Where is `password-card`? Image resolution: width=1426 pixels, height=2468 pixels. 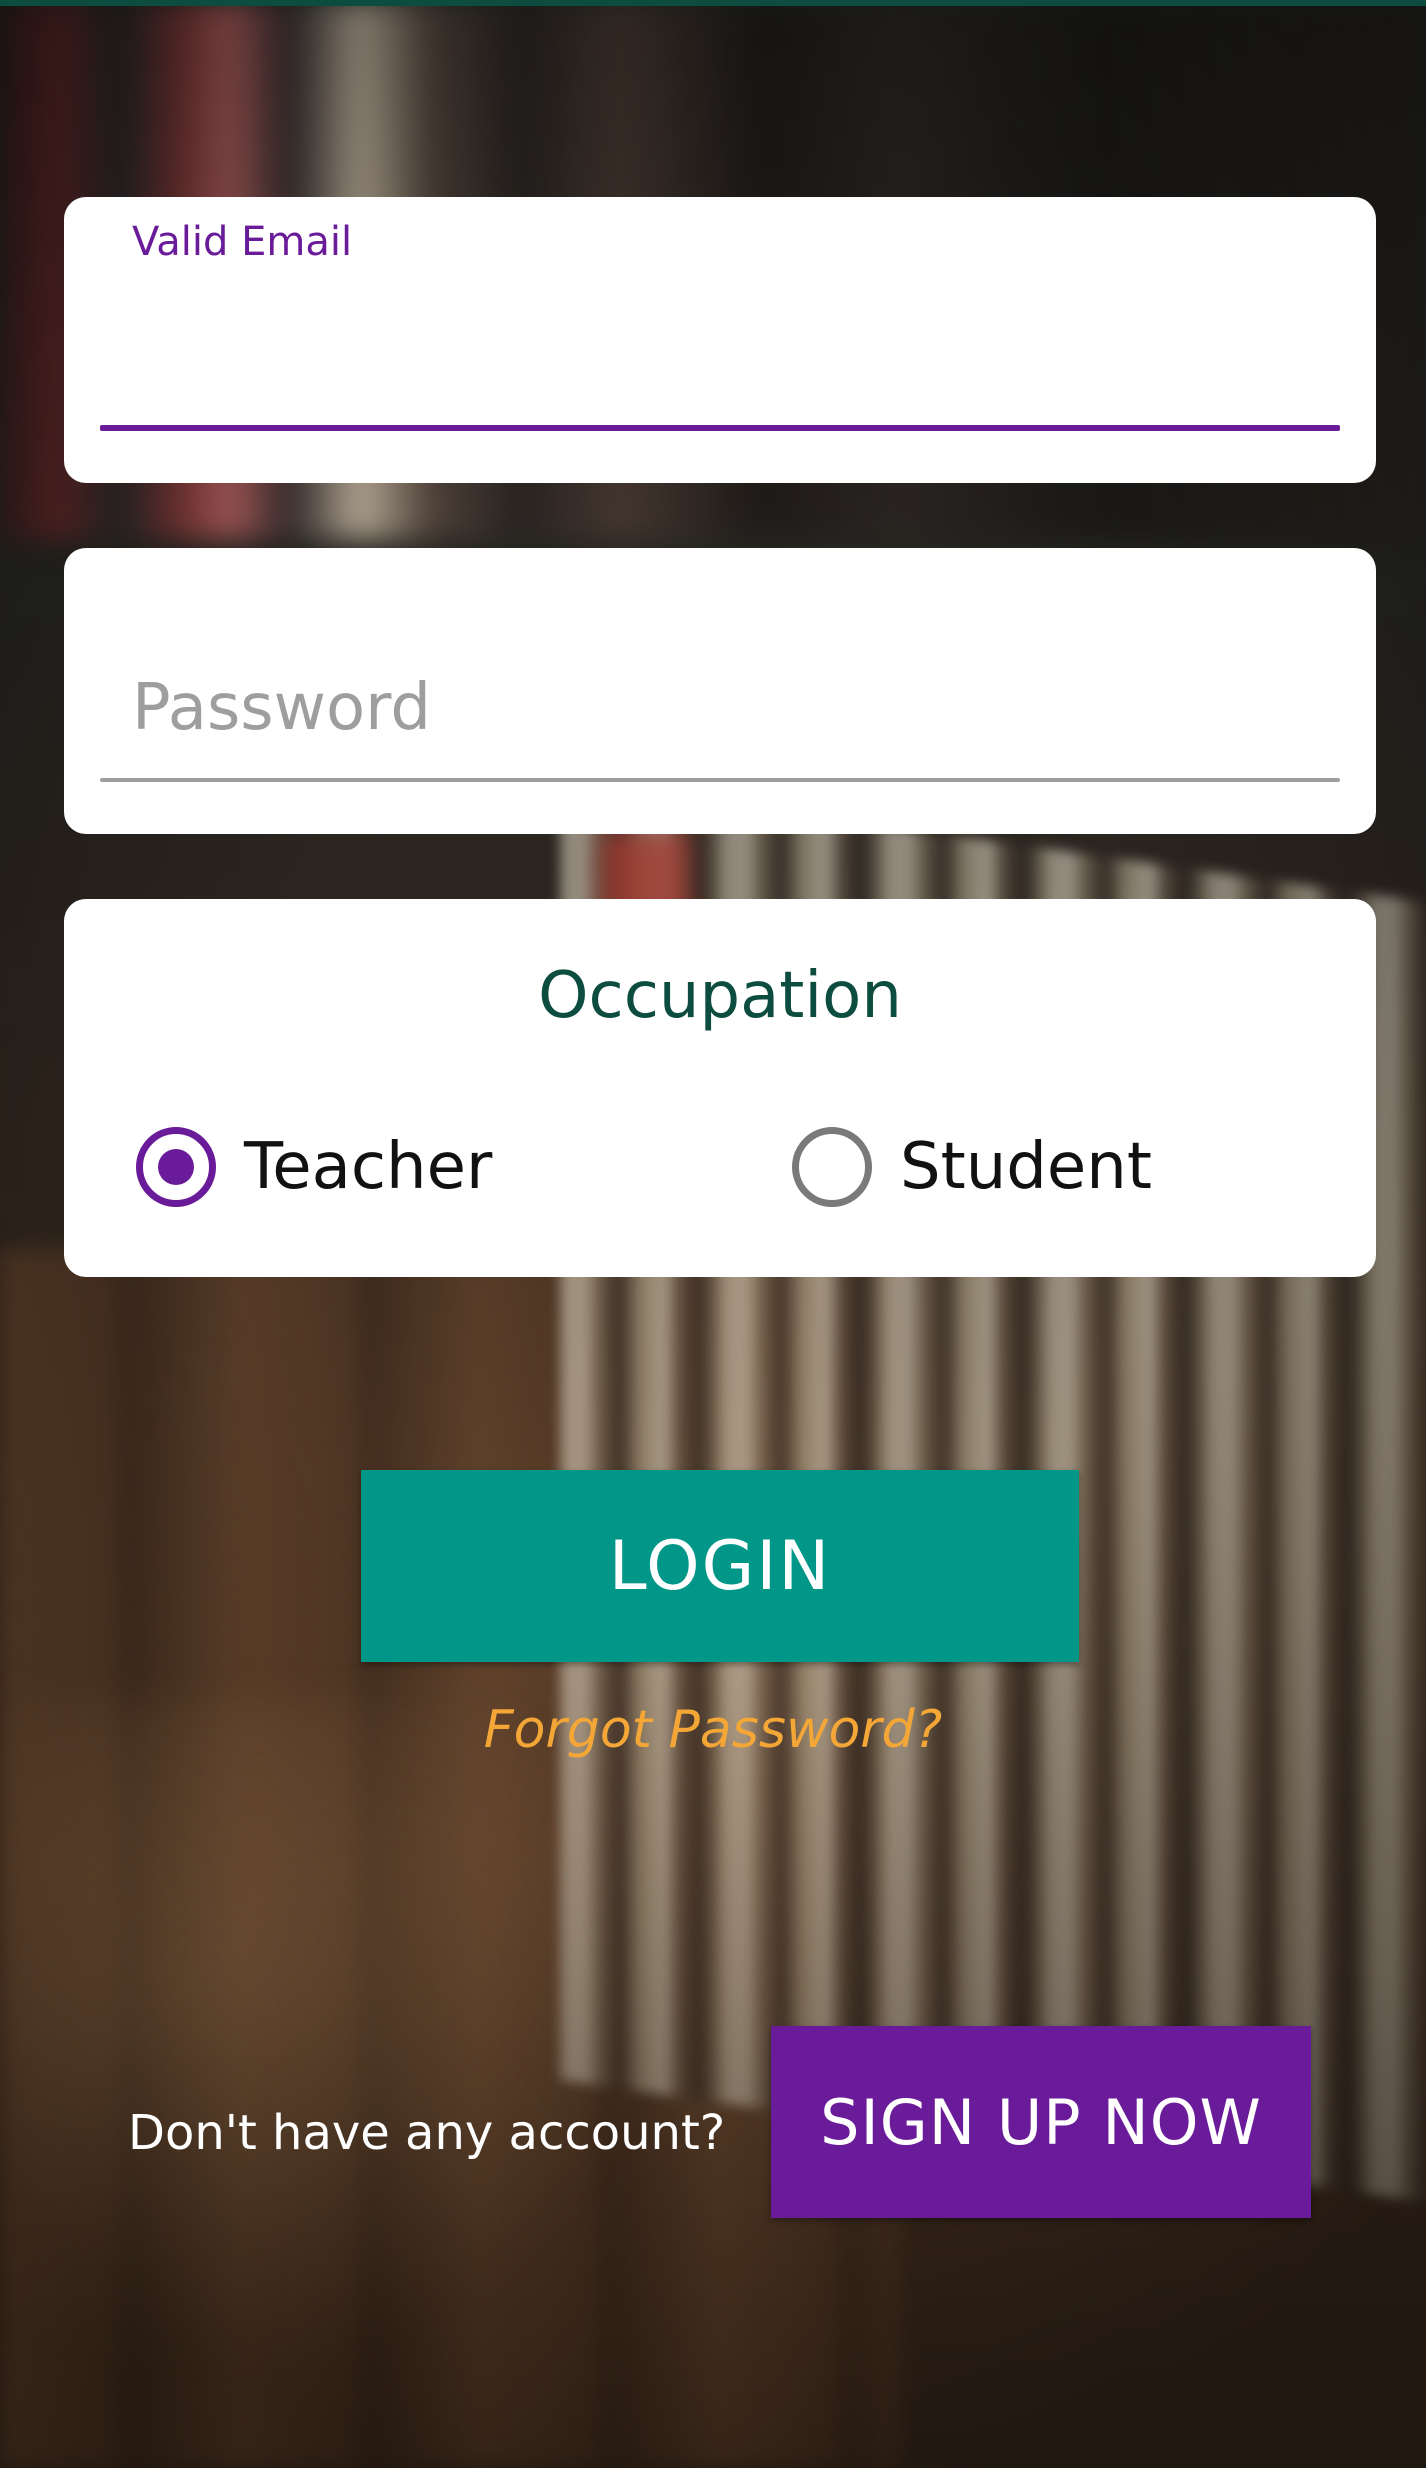
password-card is located at coordinates (720, 691).